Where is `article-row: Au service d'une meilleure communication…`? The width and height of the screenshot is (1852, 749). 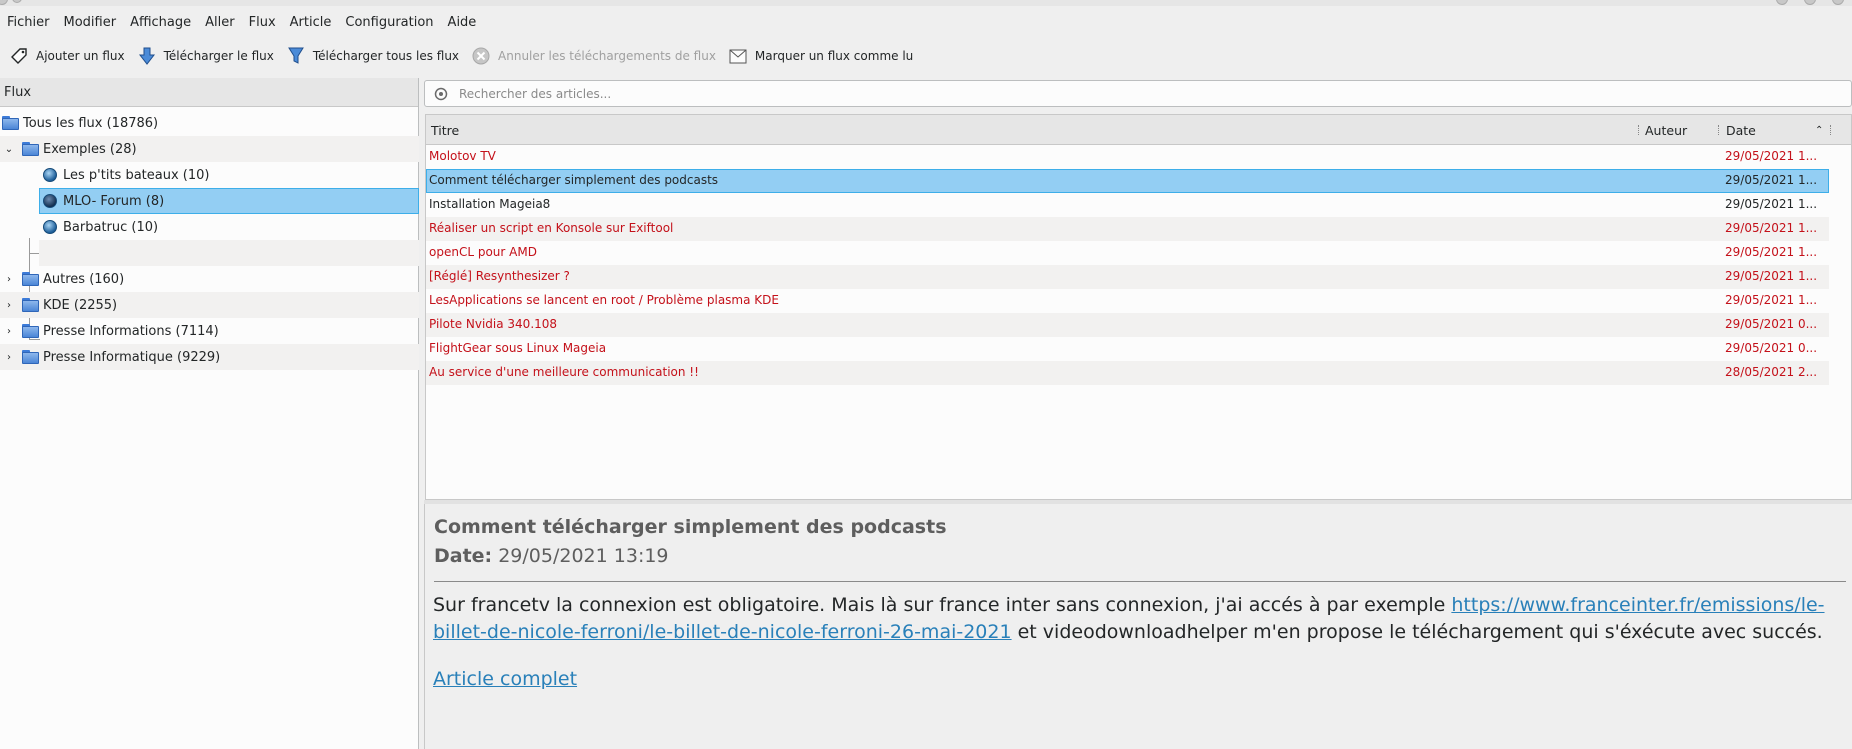 article-row: Au service d'une meilleure communication… is located at coordinates (1127, 373).